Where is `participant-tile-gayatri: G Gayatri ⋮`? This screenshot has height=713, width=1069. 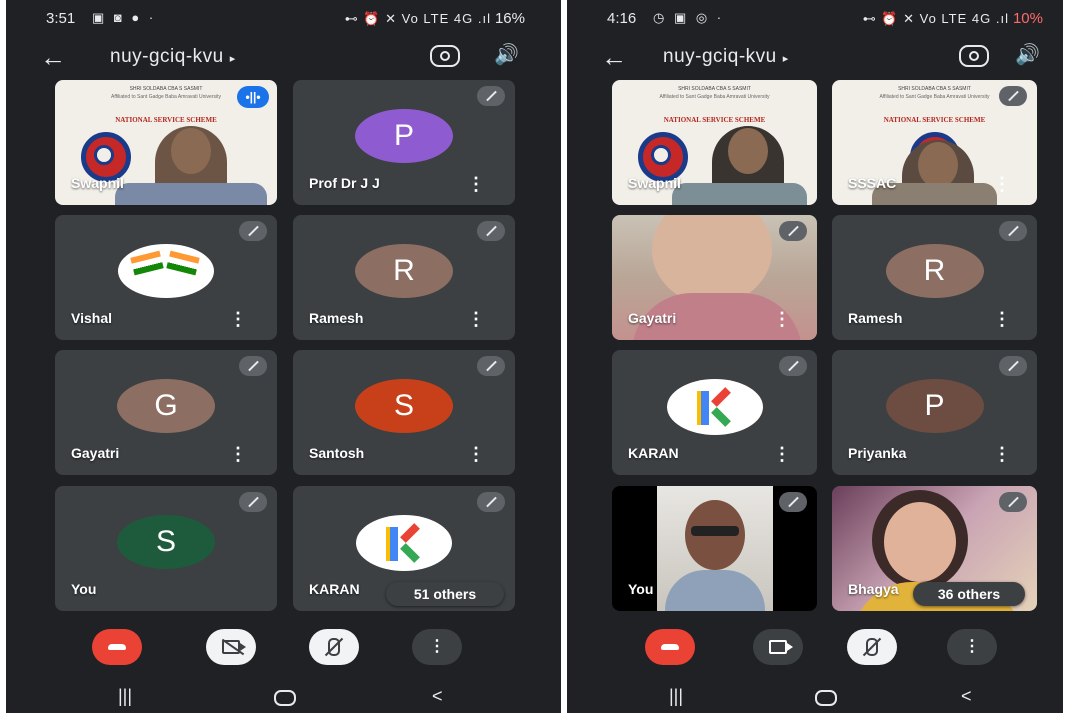
participant-tile-gayatri: G Gayatri ⋮ is located at coordinates (166, 412).